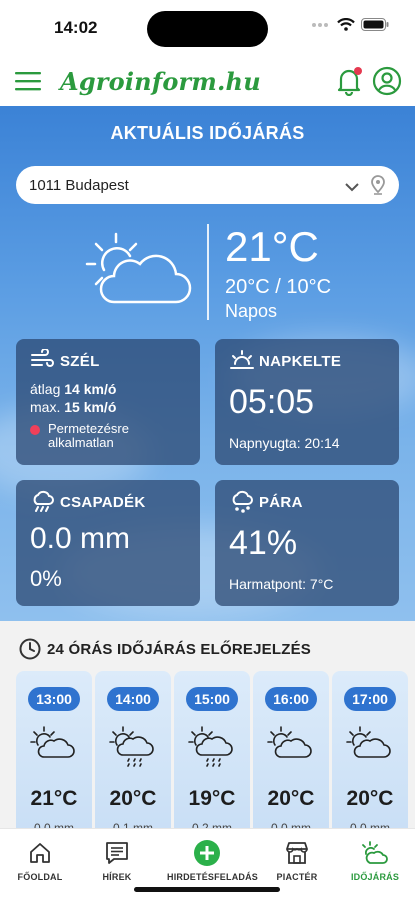 This screenshot has height=900, width=415. I want to click on precipitation-card: CSAPADÉK 0.0 mm 0%, so click(108, 543).